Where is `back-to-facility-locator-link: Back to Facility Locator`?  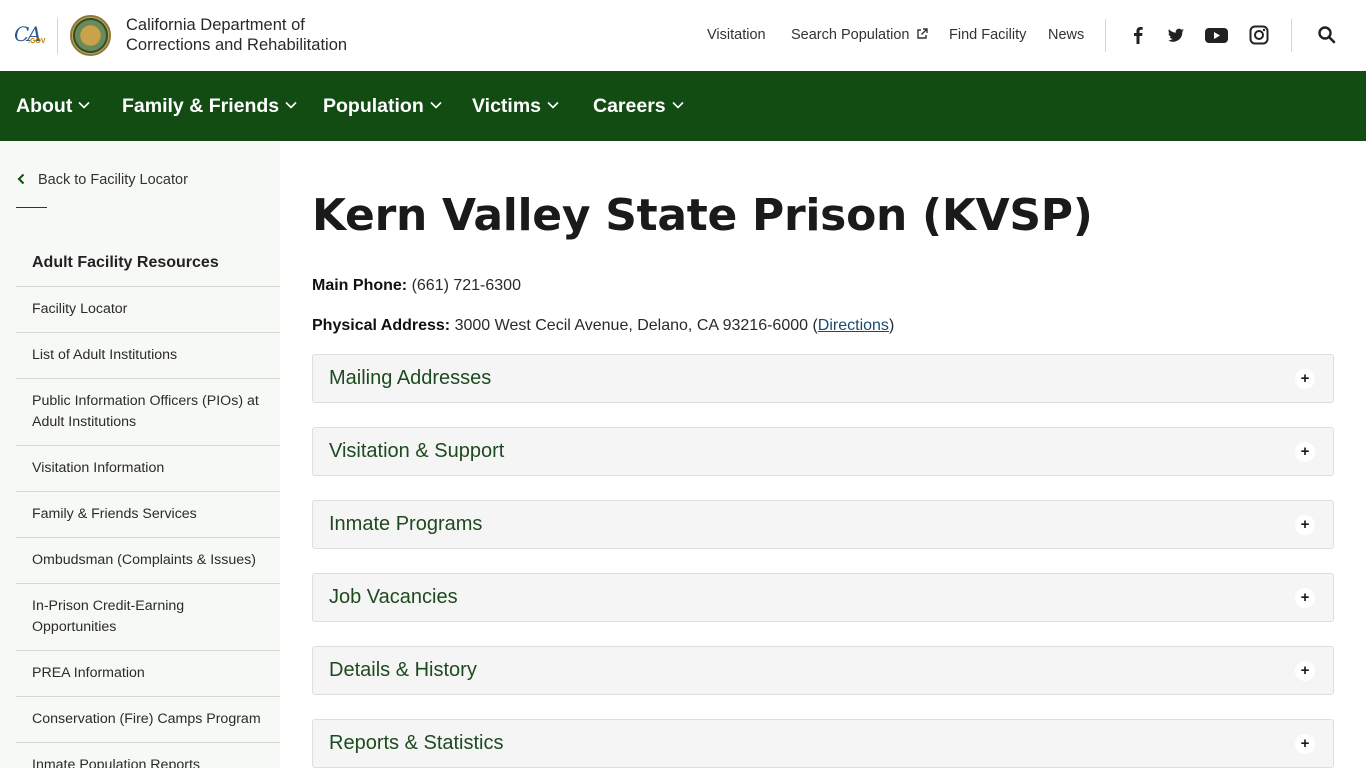 back-to-facility-locator-link: Back to Facility Locator is located at coordinates (102, 180).